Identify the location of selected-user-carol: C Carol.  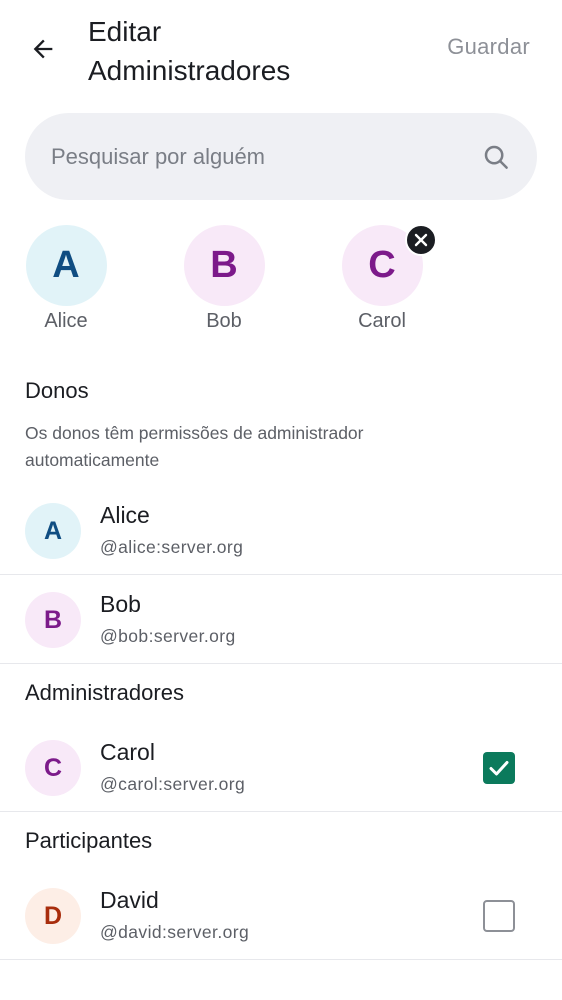
(389, 278).